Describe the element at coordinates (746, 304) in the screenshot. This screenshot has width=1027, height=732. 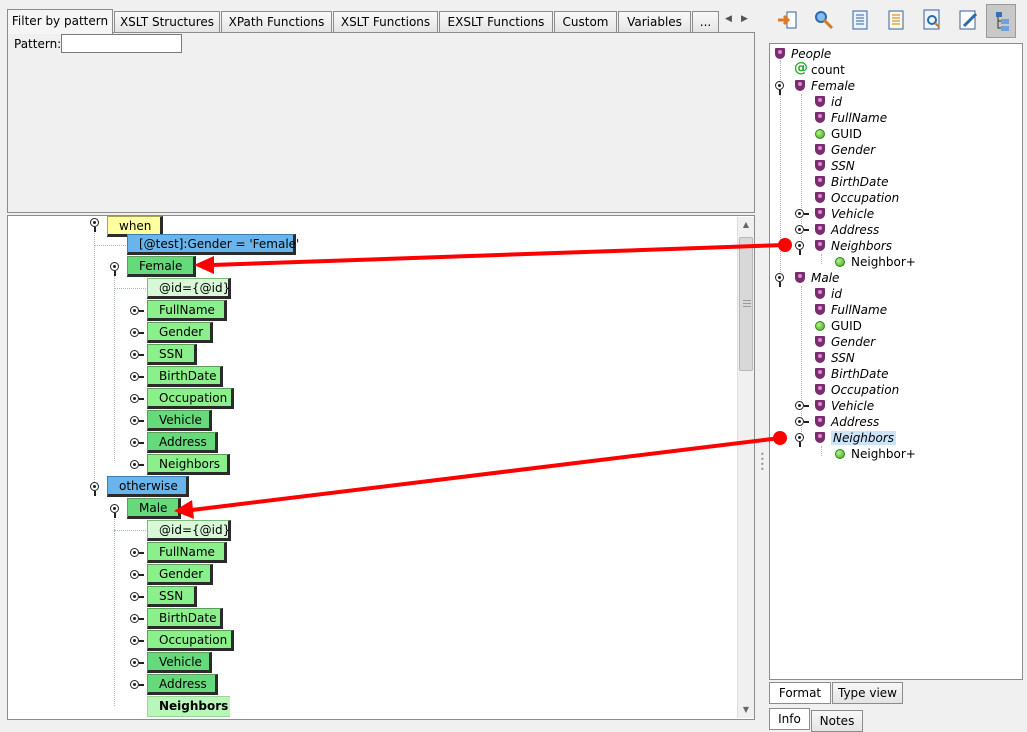
I see `scroll-thumb` at that location.